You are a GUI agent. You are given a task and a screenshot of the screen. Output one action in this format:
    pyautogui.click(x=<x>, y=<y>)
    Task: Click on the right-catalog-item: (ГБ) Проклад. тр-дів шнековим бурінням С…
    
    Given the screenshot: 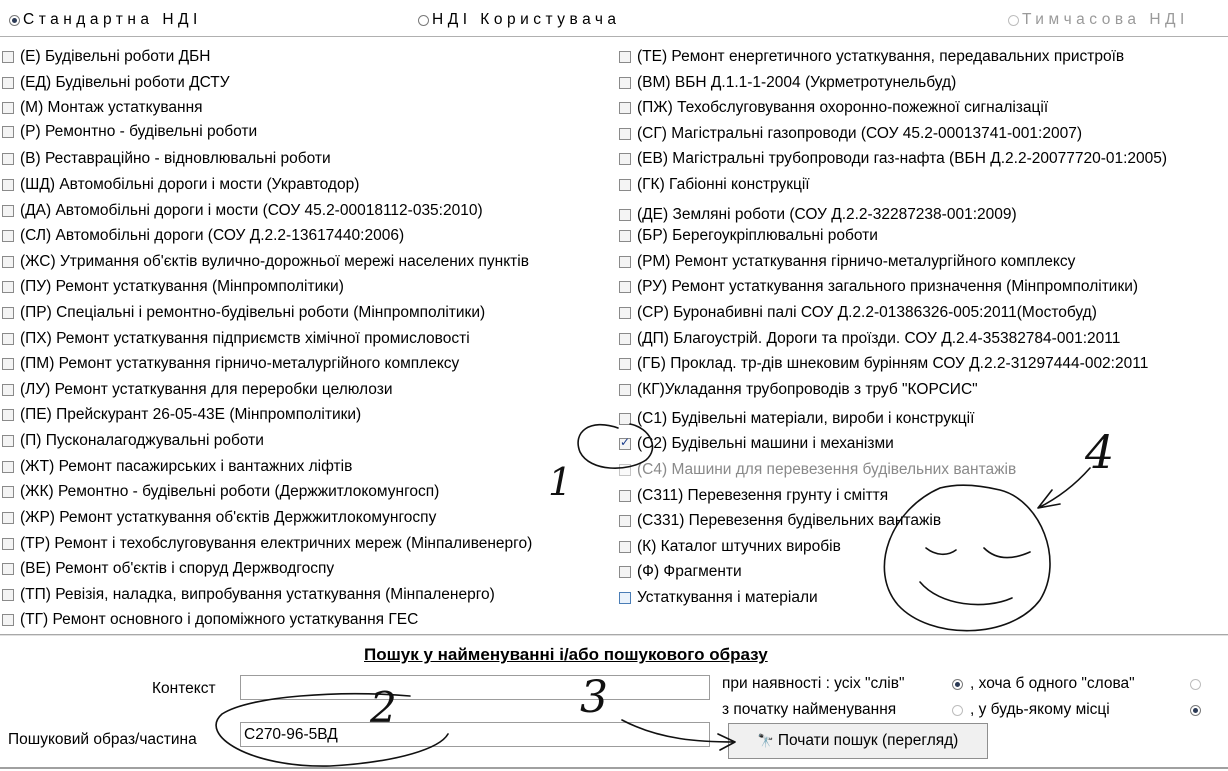 What is the action you would take?
    pyautogui.click(x=883, y=364)
    